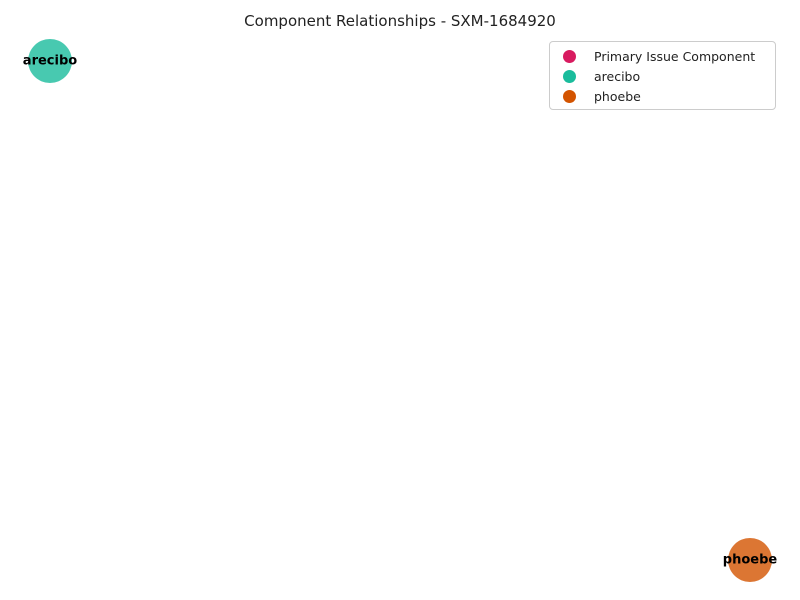 The image size is (800, 600). I want to click on legend-label-arecibo: arecibo, so click(617, 76).